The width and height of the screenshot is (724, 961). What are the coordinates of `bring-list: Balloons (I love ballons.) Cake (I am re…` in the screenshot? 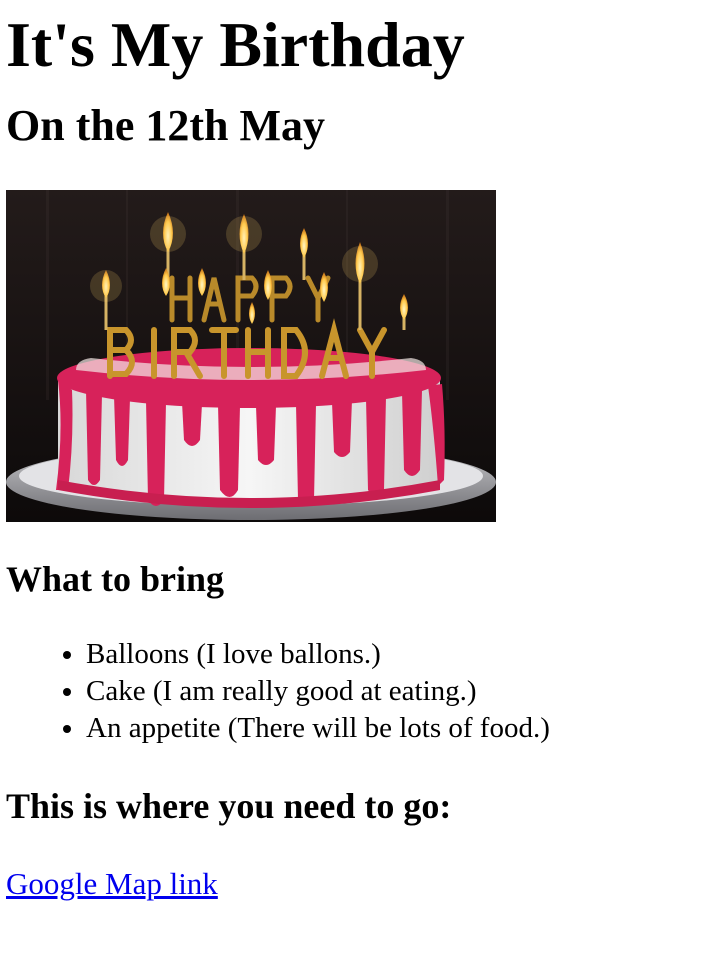 It's located at (362, 691).